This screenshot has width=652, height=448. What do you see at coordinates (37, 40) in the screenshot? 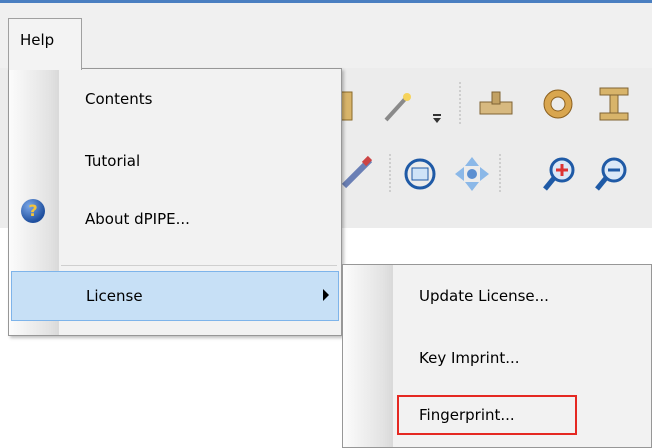
I see `help-menu-label: Help` at bounding box center [37, 40].